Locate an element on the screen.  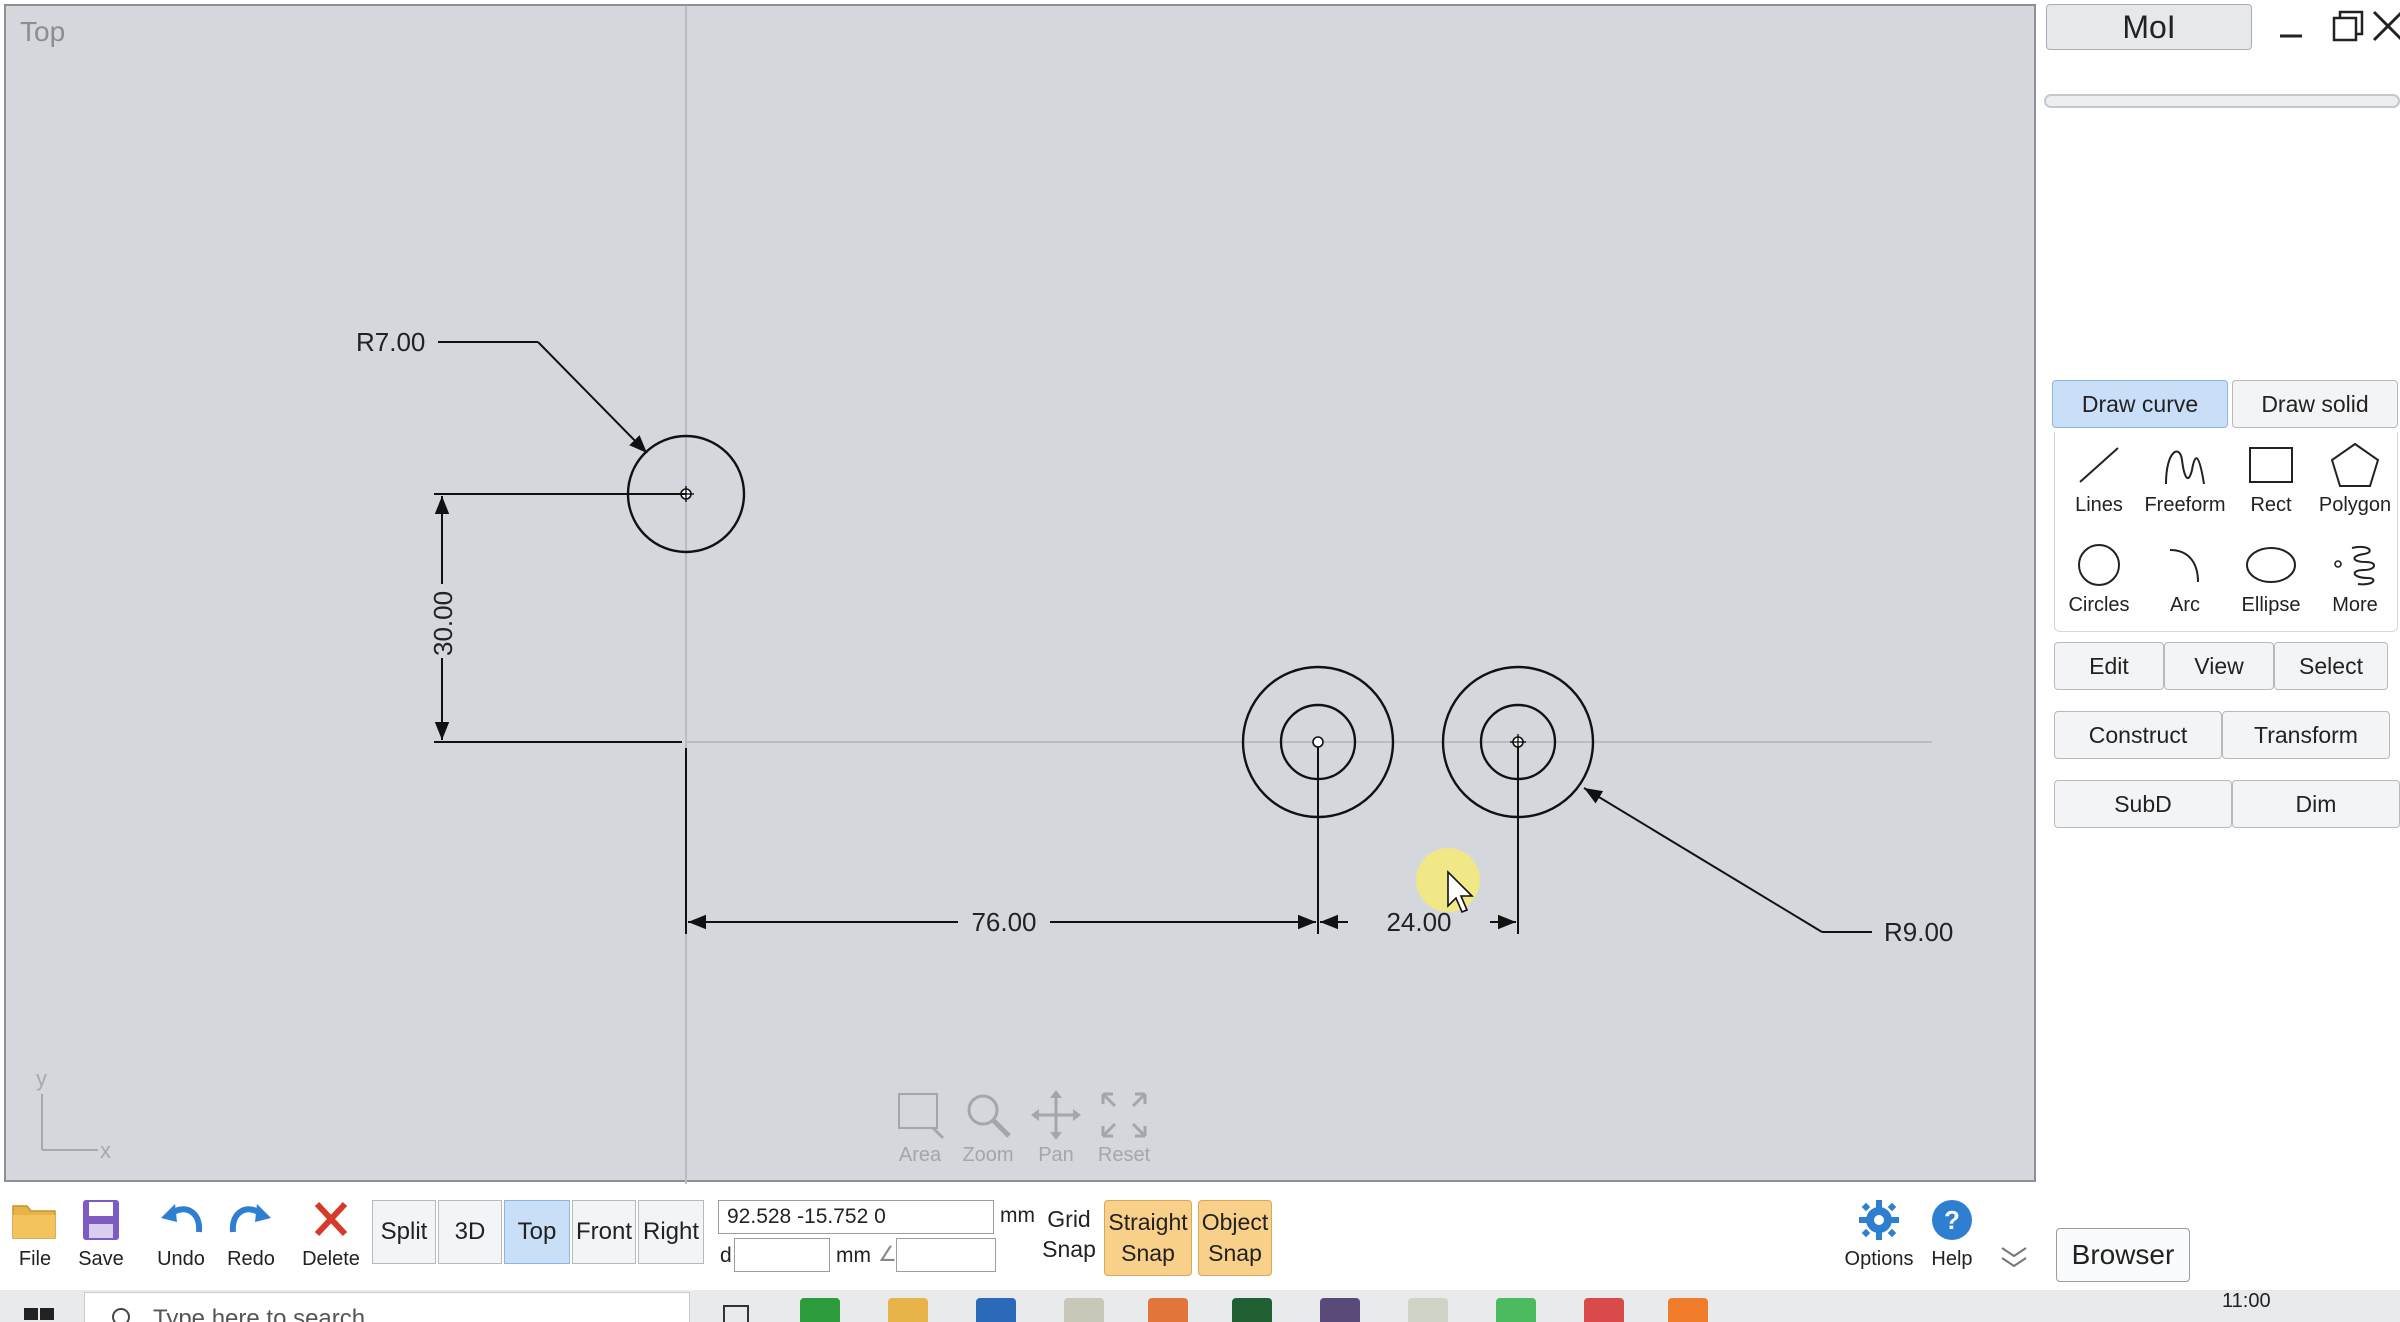
app-title: MoI is located at coordinates (2149, 27).